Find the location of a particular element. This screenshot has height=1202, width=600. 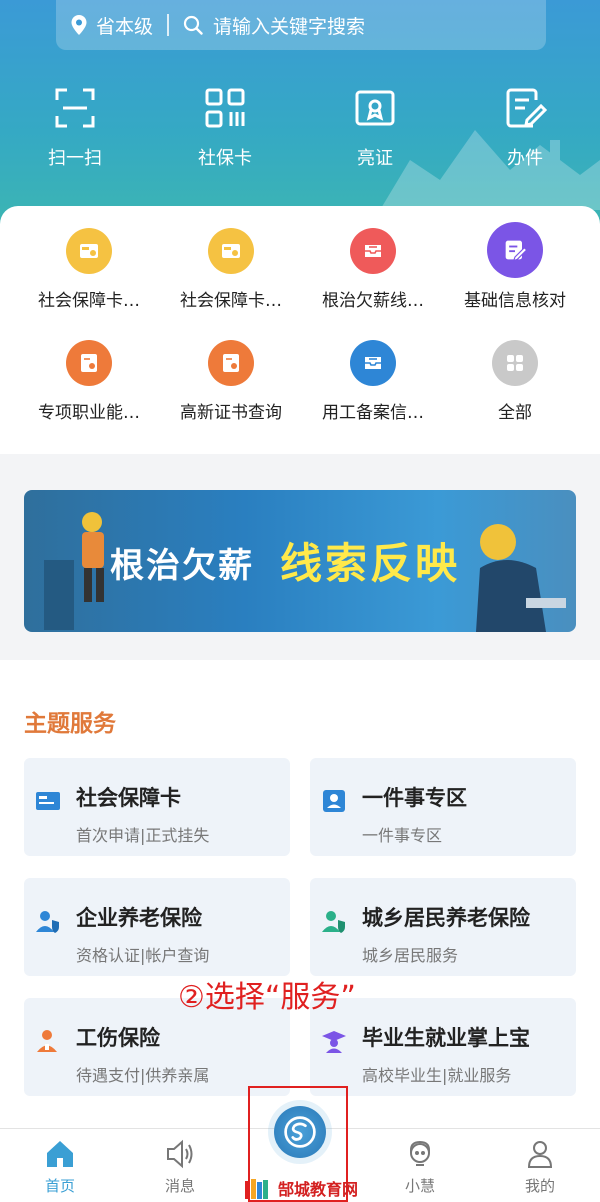

assistant-icon is located at coordinates (420, 1153).